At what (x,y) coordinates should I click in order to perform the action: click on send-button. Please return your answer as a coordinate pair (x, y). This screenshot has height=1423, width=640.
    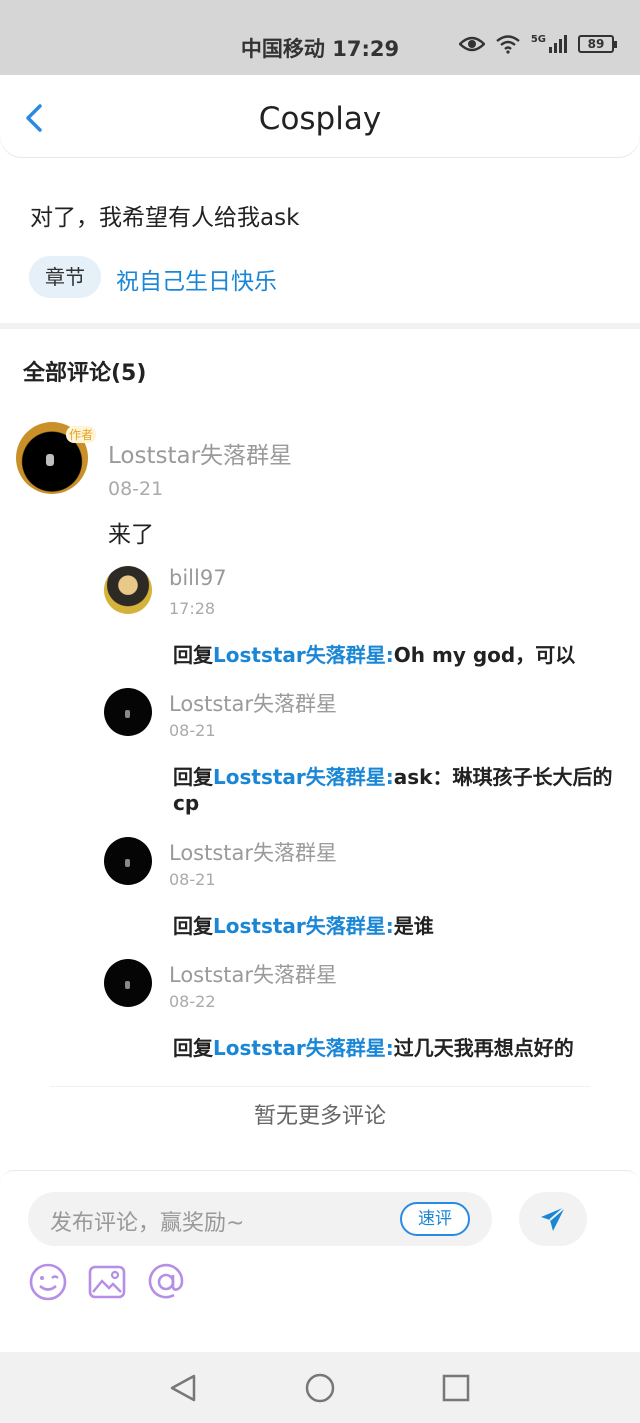
    Looking at the image, I should click on (553, 1219).